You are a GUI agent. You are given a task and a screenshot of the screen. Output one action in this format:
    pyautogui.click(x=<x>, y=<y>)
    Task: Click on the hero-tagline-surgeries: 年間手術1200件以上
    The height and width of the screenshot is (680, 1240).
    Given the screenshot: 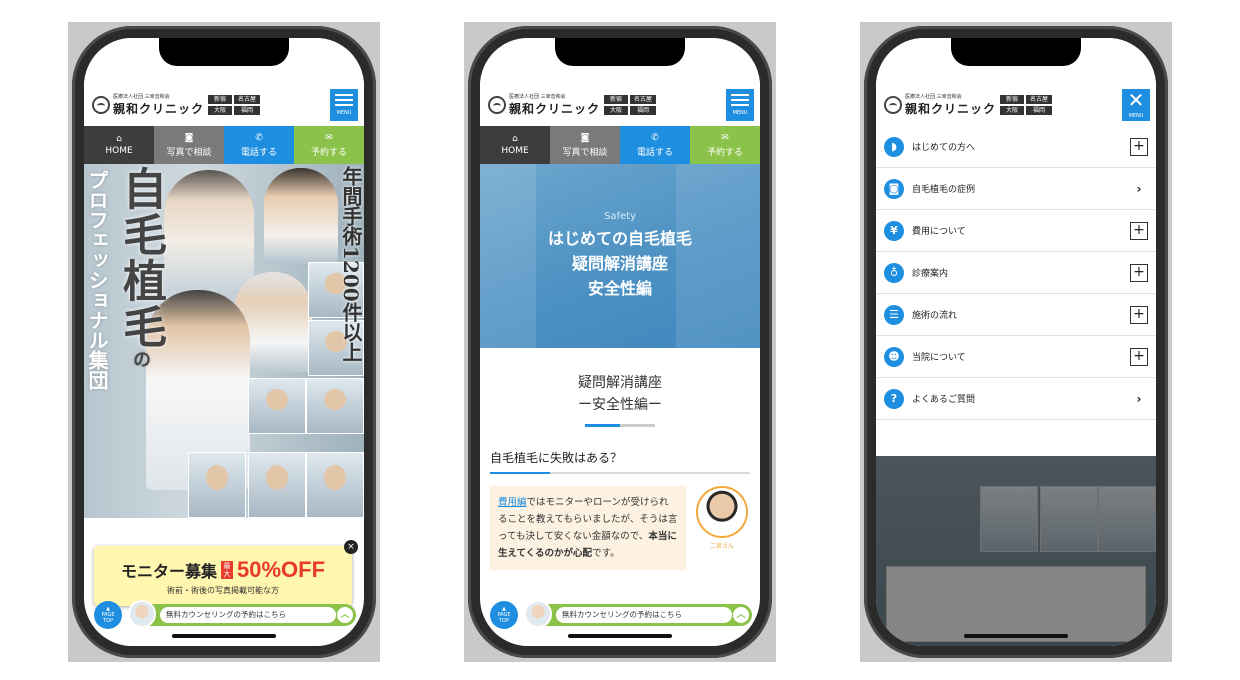 What is the action you would take?
    pyautogui.click(x=351, y=264)
    